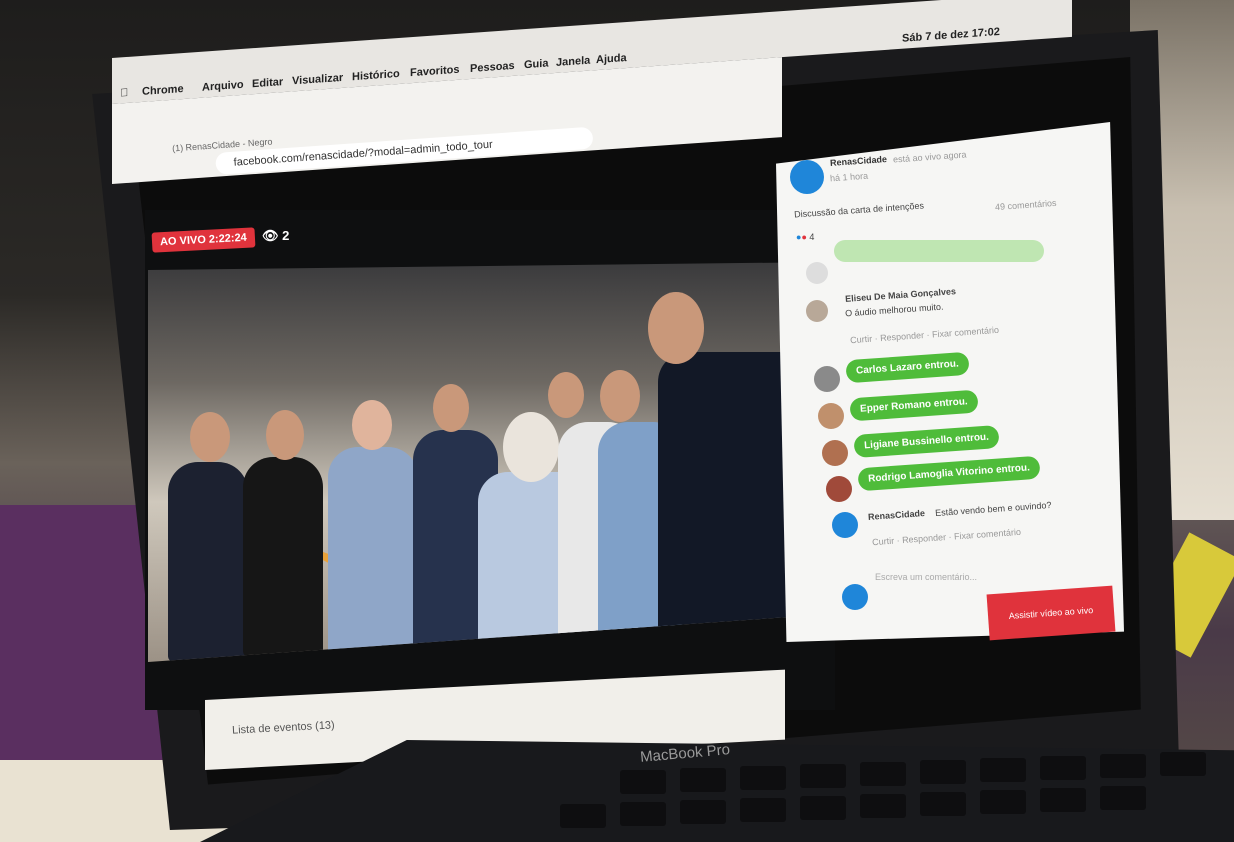 The width and height of the screenshot is (1234, 842). What do you see at coordinates (163, 90) in the screenshot?
I see `menu-app-name: Chrome` at bounding box center [163, 90].